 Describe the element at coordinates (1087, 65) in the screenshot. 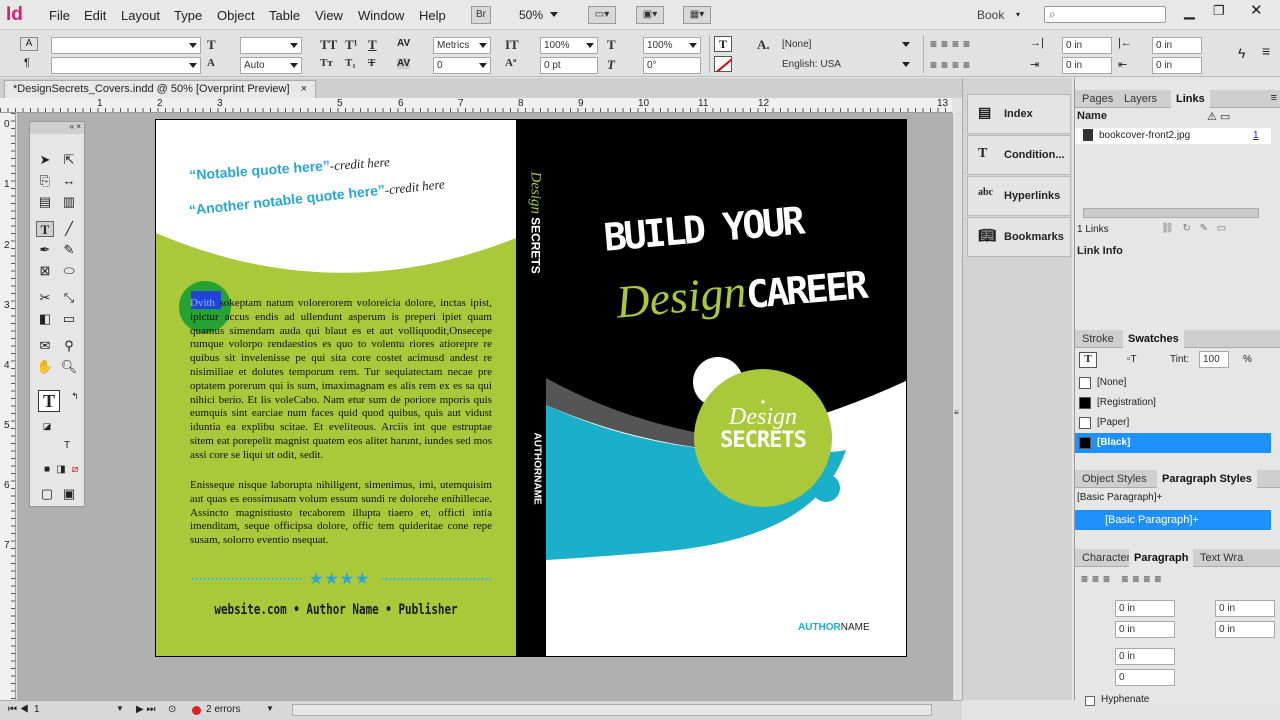

I see `first-indent-field: 0 in` at that location.